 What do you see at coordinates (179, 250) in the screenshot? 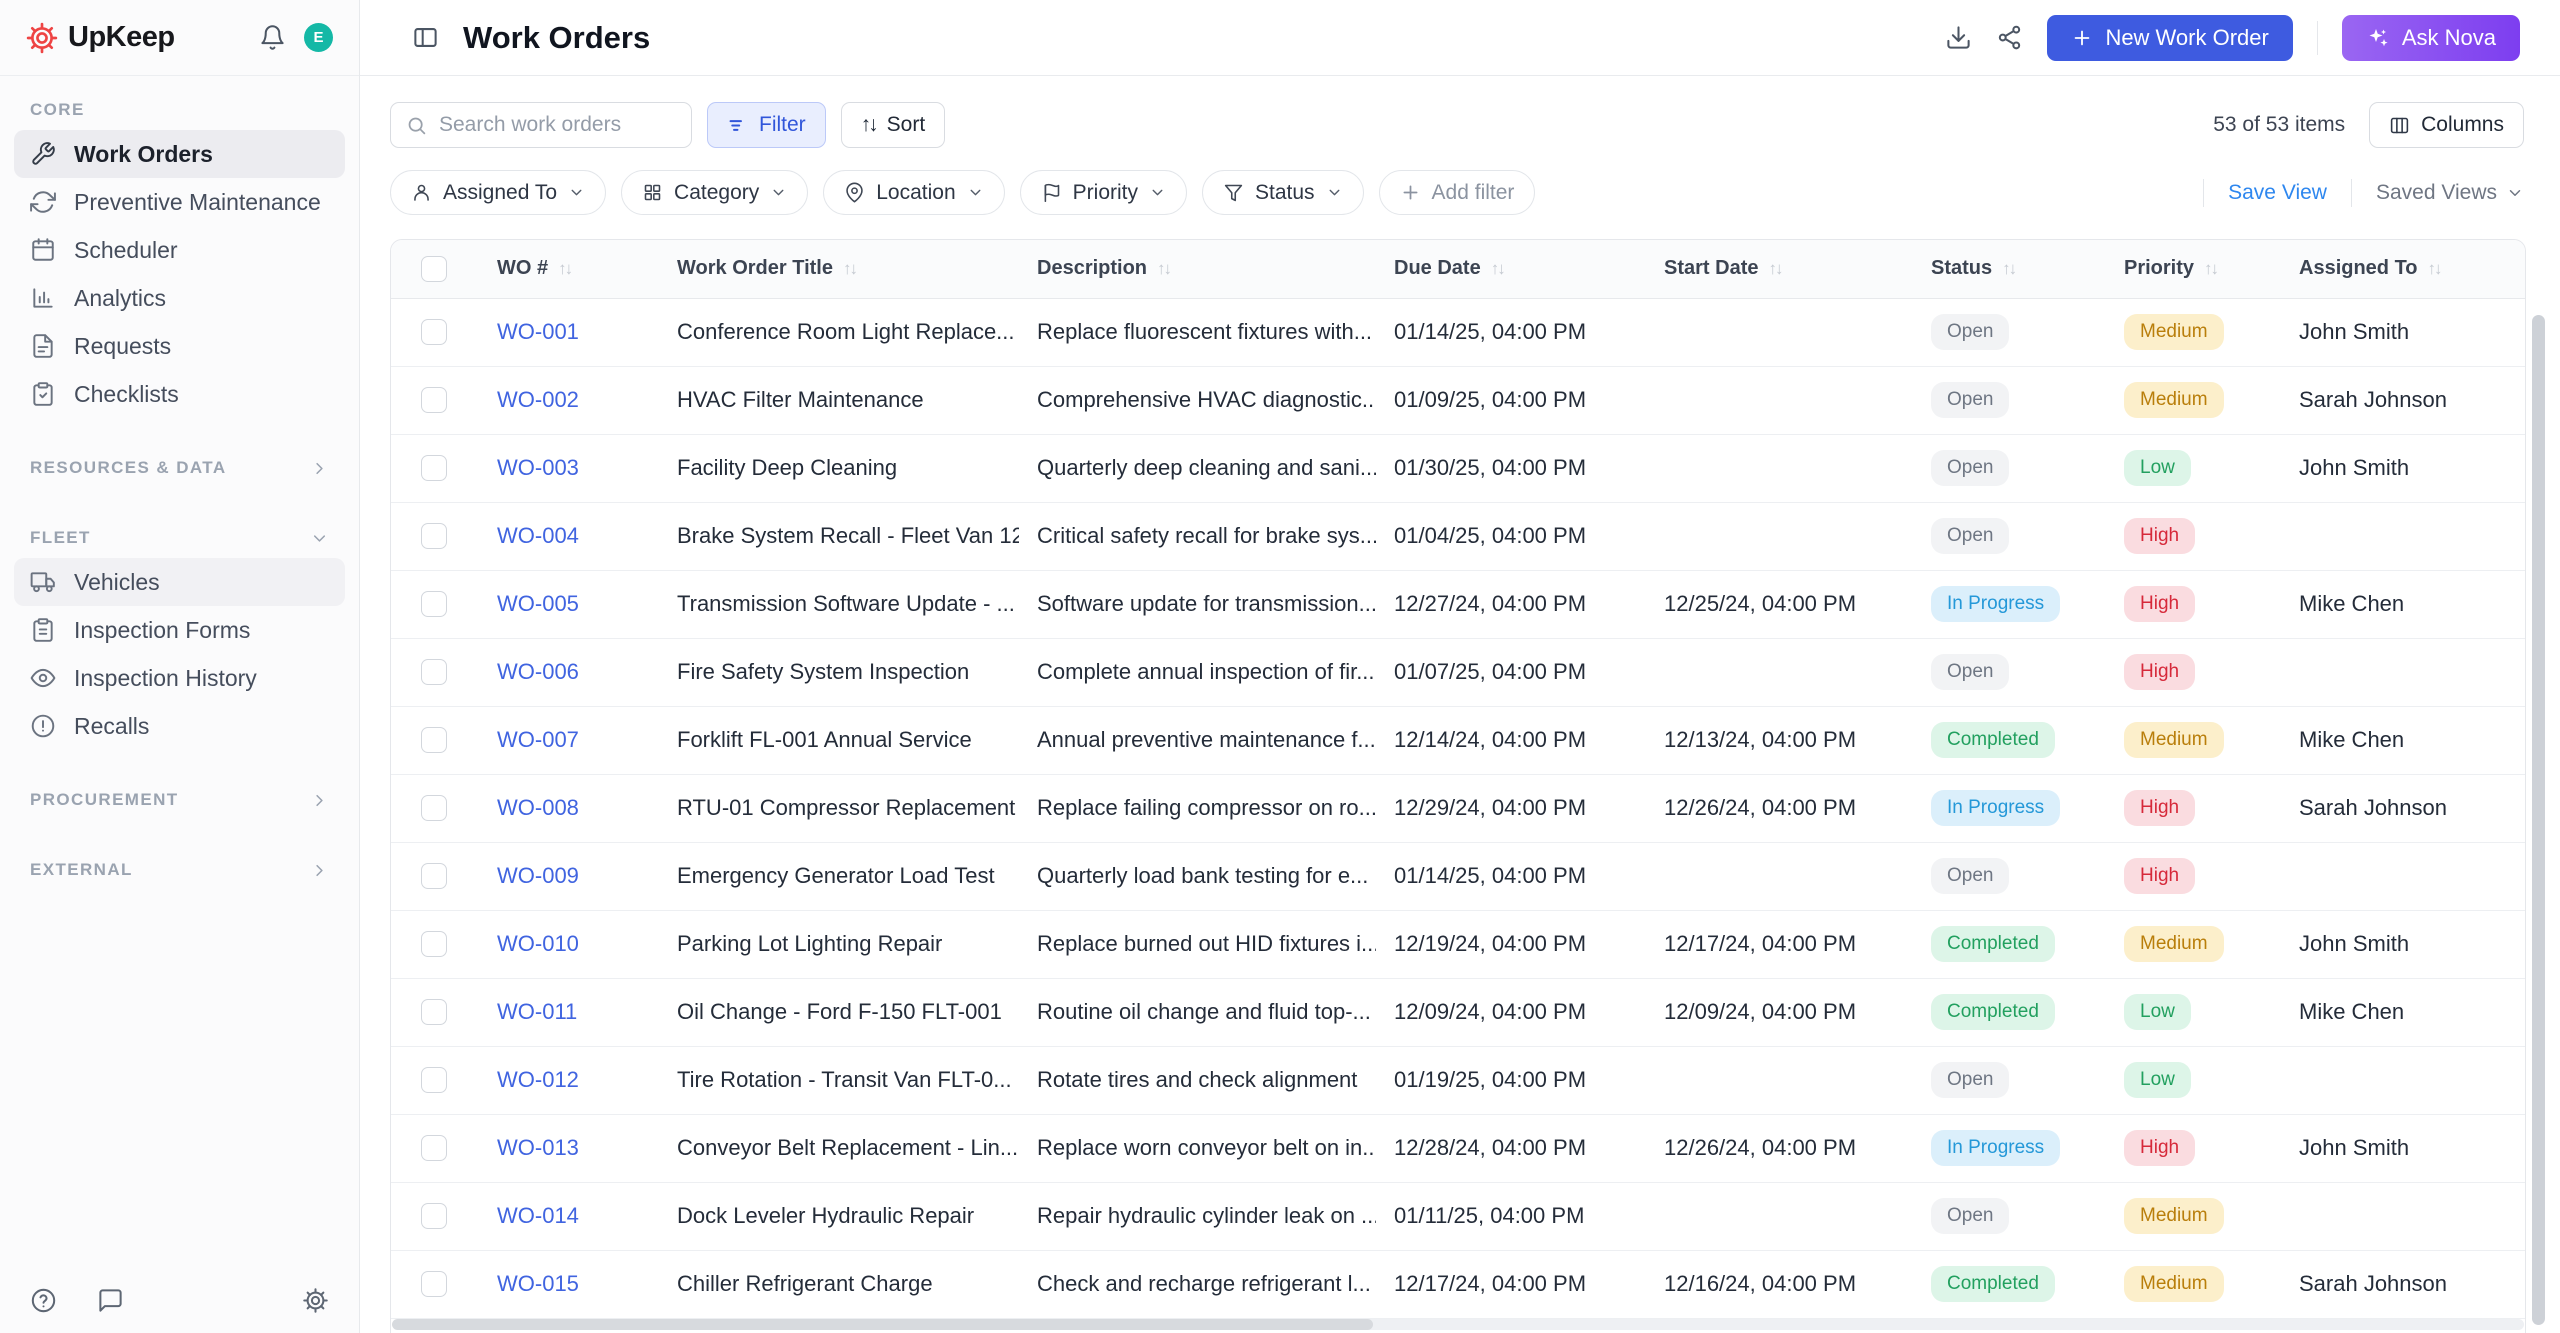
I see `sidebar-item-scheduler: Scheduler` at bounding box center [179, 250].